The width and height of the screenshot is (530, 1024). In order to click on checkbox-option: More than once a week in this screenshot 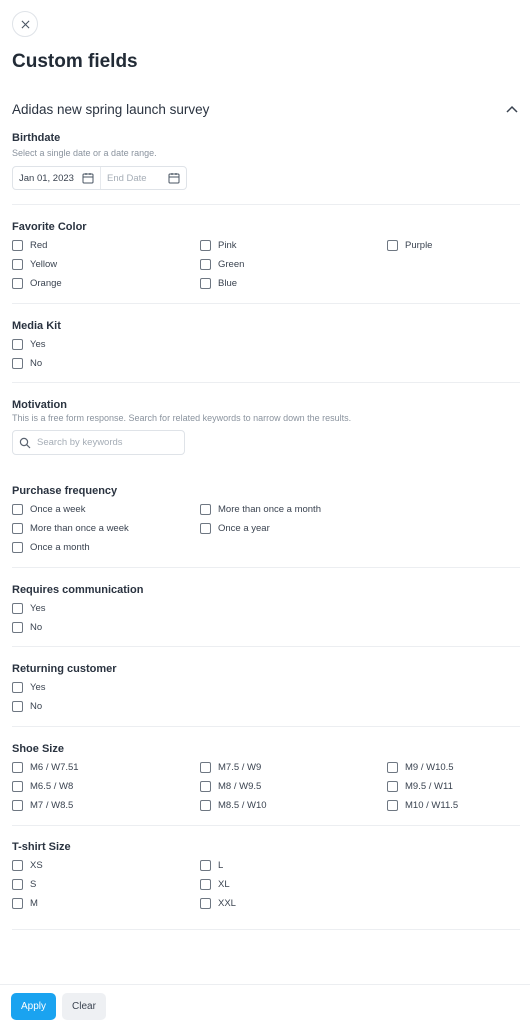, I will do `click(70, 528)`.